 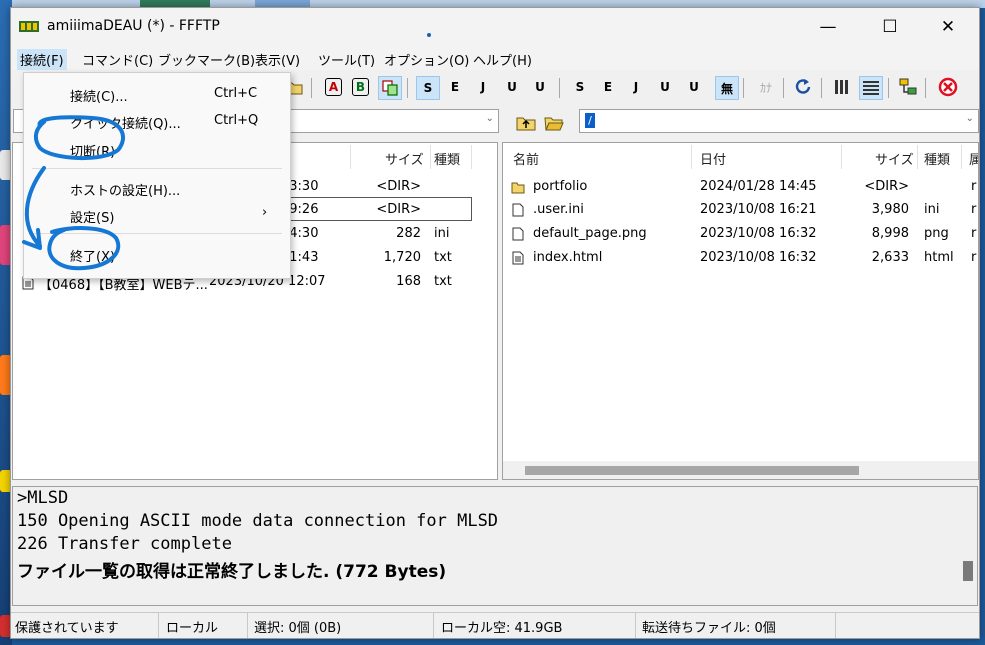 What do you see at coordinates (948, 87) in the screenshot?
I see `stop-icon` at bounding box center [948, 87].